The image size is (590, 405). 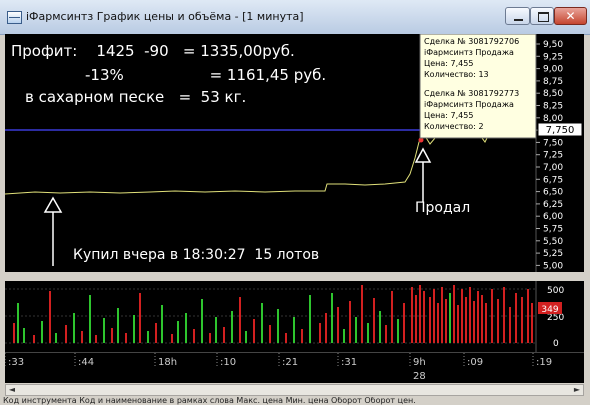 What do you see at coordinates (456, 74) in the screenshot?
I see `tooltip-qty-1: Количество: 13` at bounding box center [456, 74].